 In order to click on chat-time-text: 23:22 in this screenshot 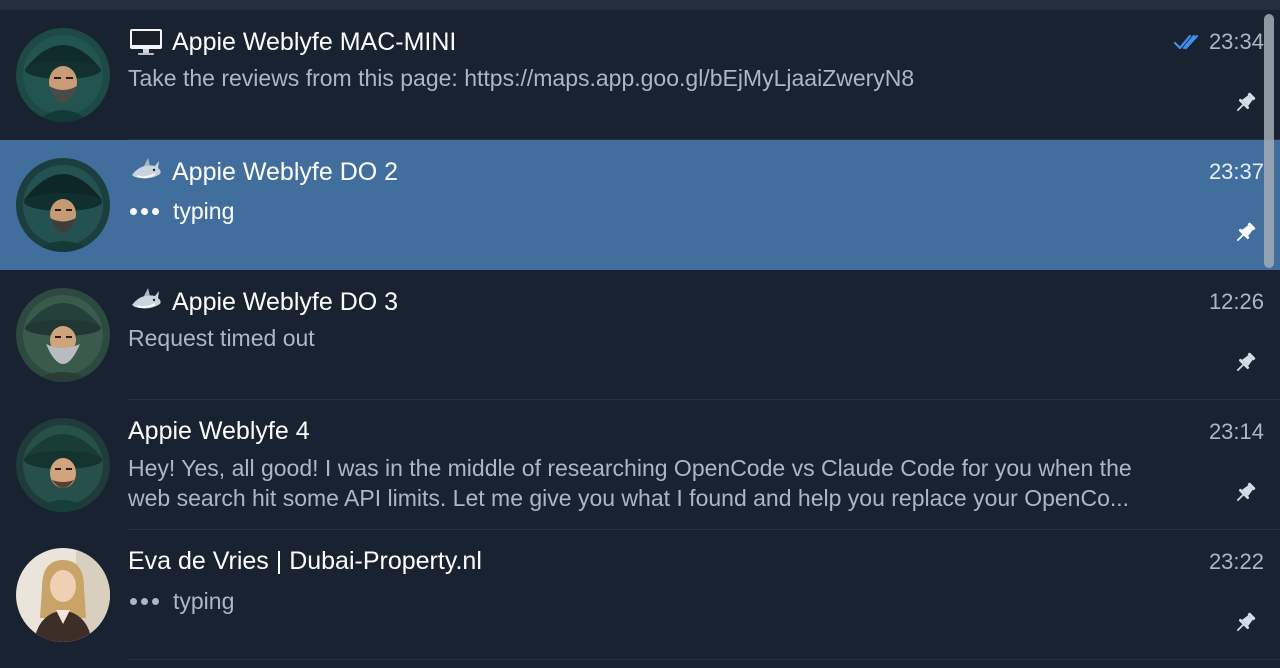, I will do `click(1236, 561)`.